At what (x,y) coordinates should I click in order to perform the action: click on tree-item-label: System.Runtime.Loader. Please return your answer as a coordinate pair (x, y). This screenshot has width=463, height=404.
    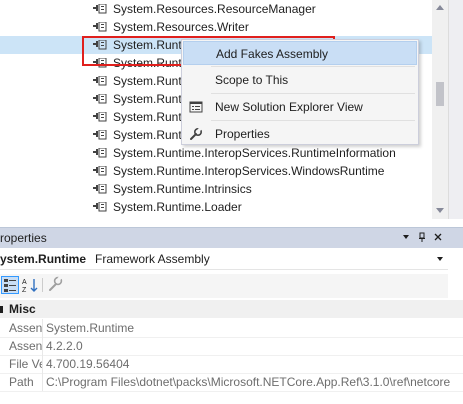
    Looking at the image, I should click on (177, 207).